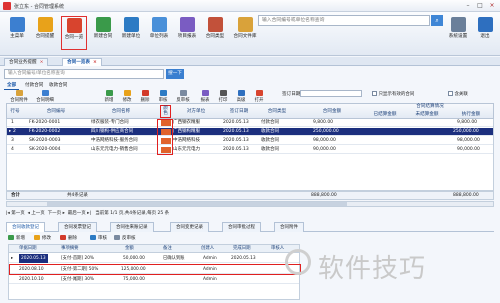 The width and height of the screenshot is (500, 303). What do you see at coordinates (223, 97) in the screenshot?
I see `print-button: 打印` at bounding box center [223, 97].